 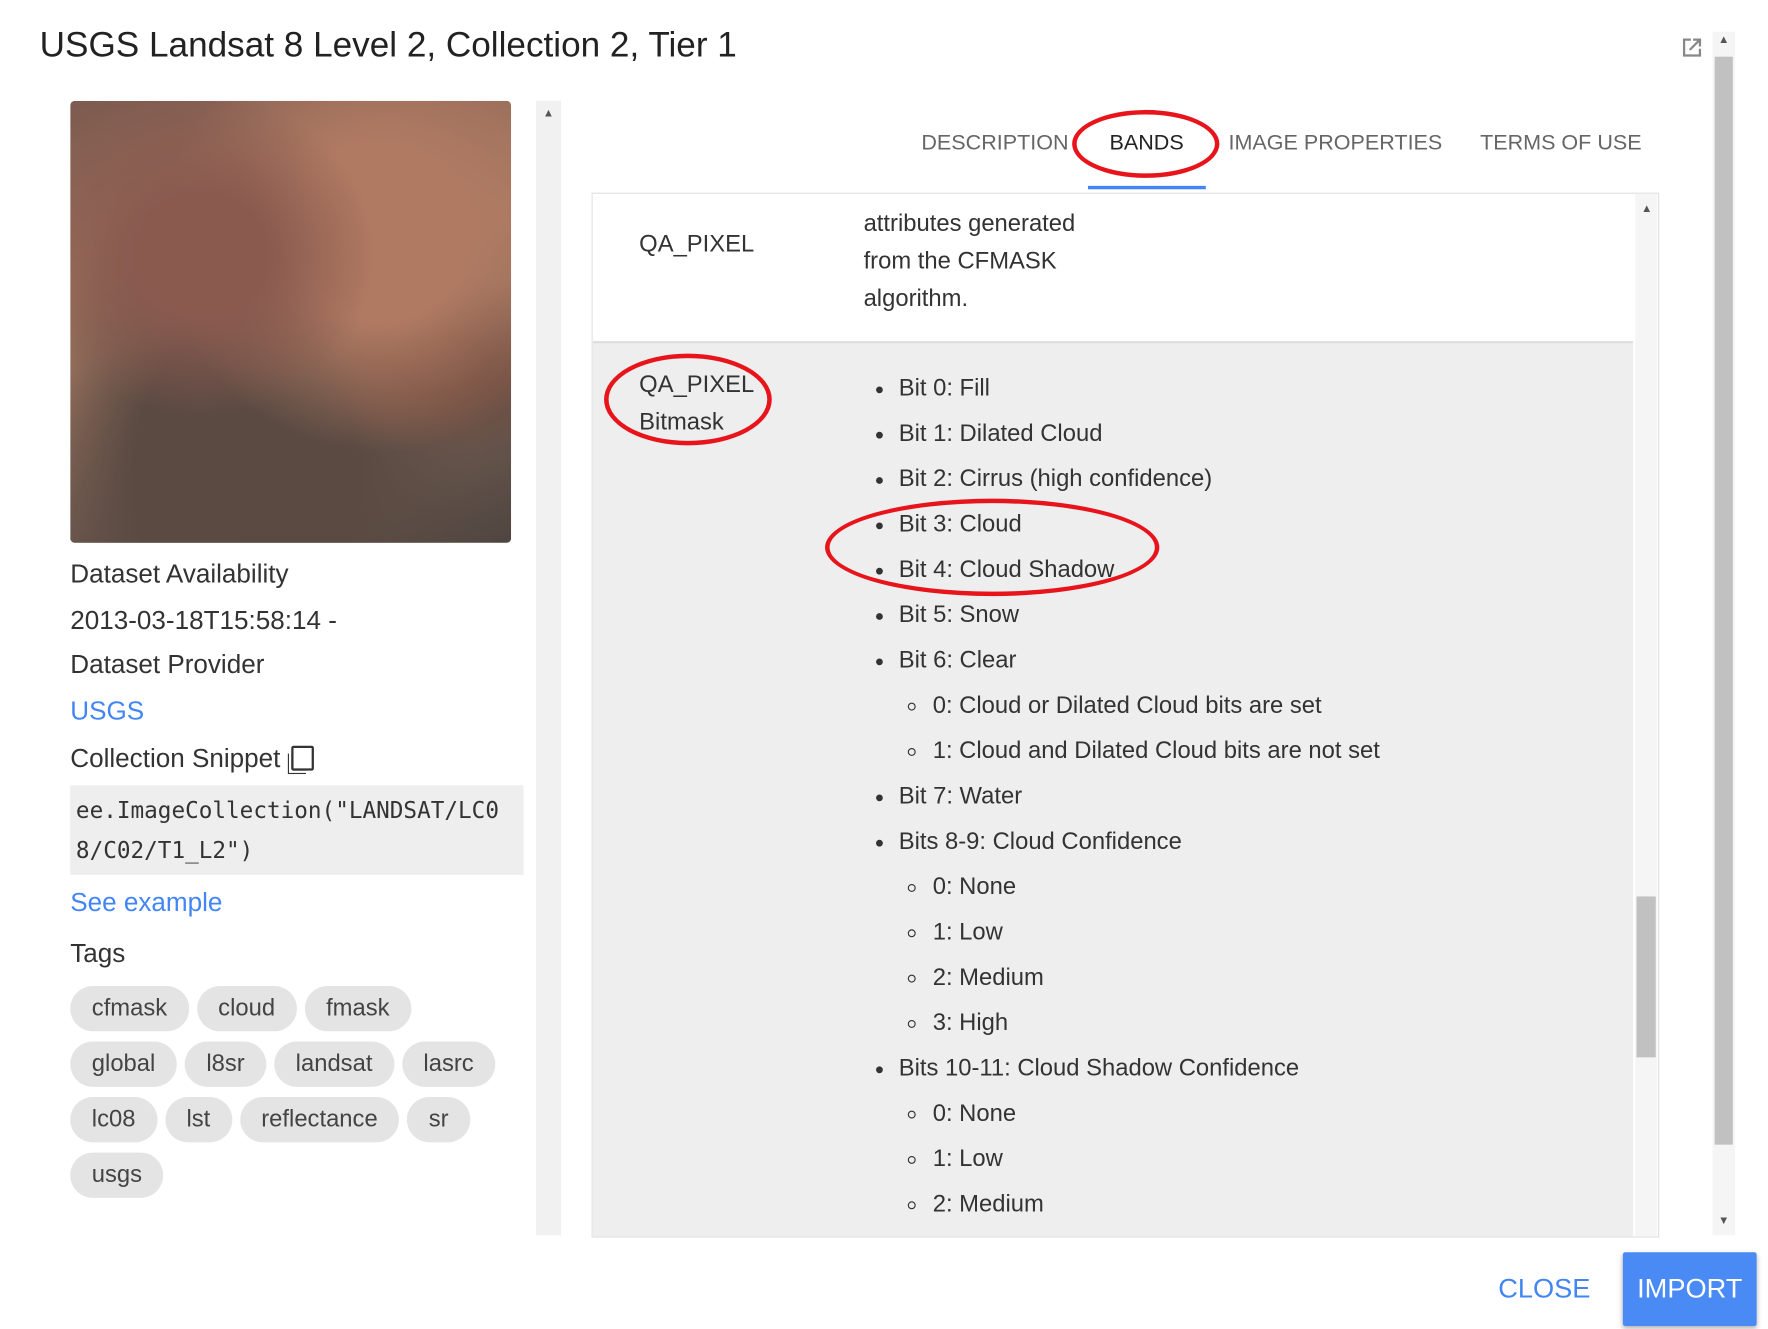 What do you see at coordinates (319, 1120) in the screenshot?
I see `tag-chip: reflectance` at bounding box center [319, 1120].